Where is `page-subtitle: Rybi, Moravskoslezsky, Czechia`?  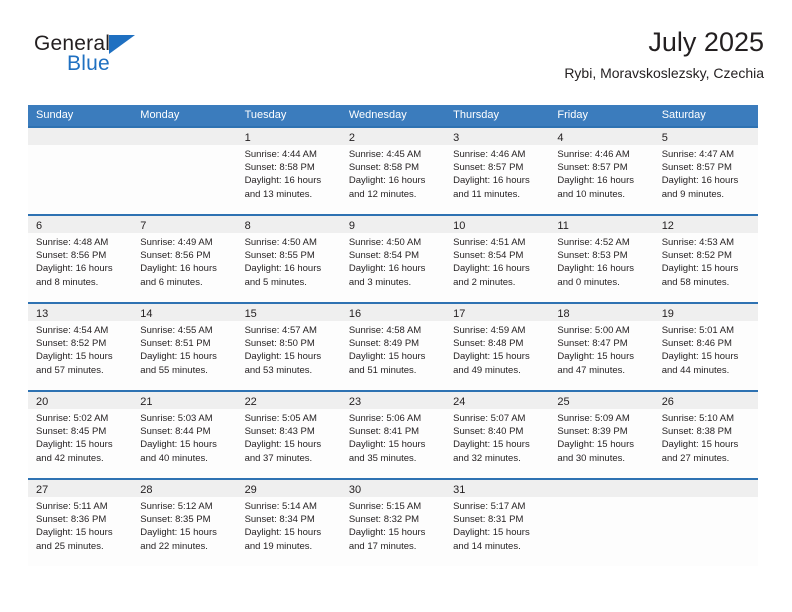
page-subtitle: Rybi, Moravskoslezsky, Czechia is located at coordinates (664, 73).